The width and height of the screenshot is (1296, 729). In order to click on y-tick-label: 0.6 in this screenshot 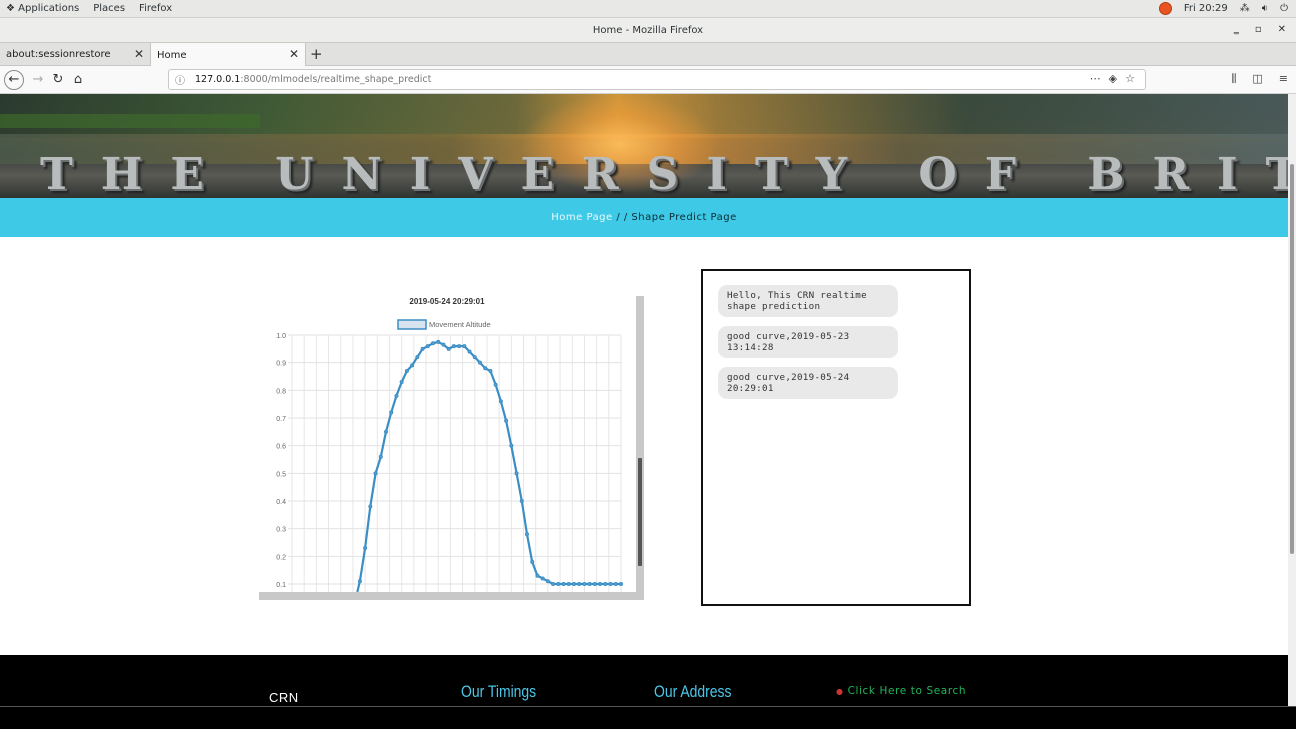, I will do `click(281, 447)`.